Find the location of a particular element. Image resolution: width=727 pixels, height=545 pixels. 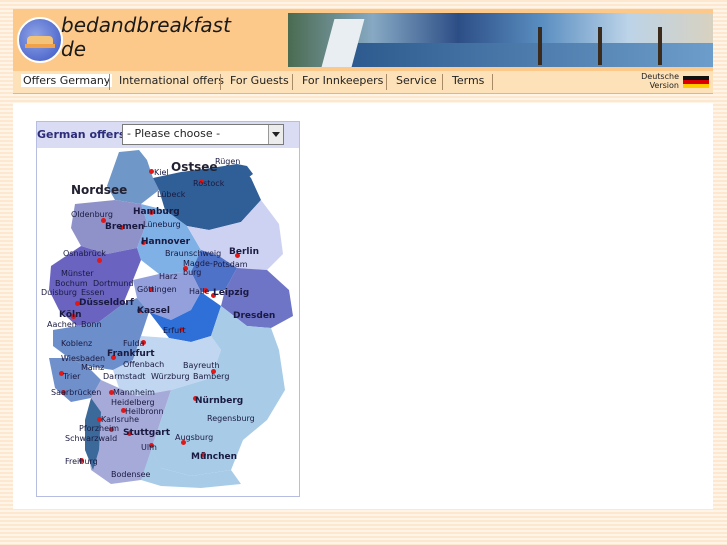

map-city-schwarzwald: Schwarzwald is located at coordinates (91, 438).